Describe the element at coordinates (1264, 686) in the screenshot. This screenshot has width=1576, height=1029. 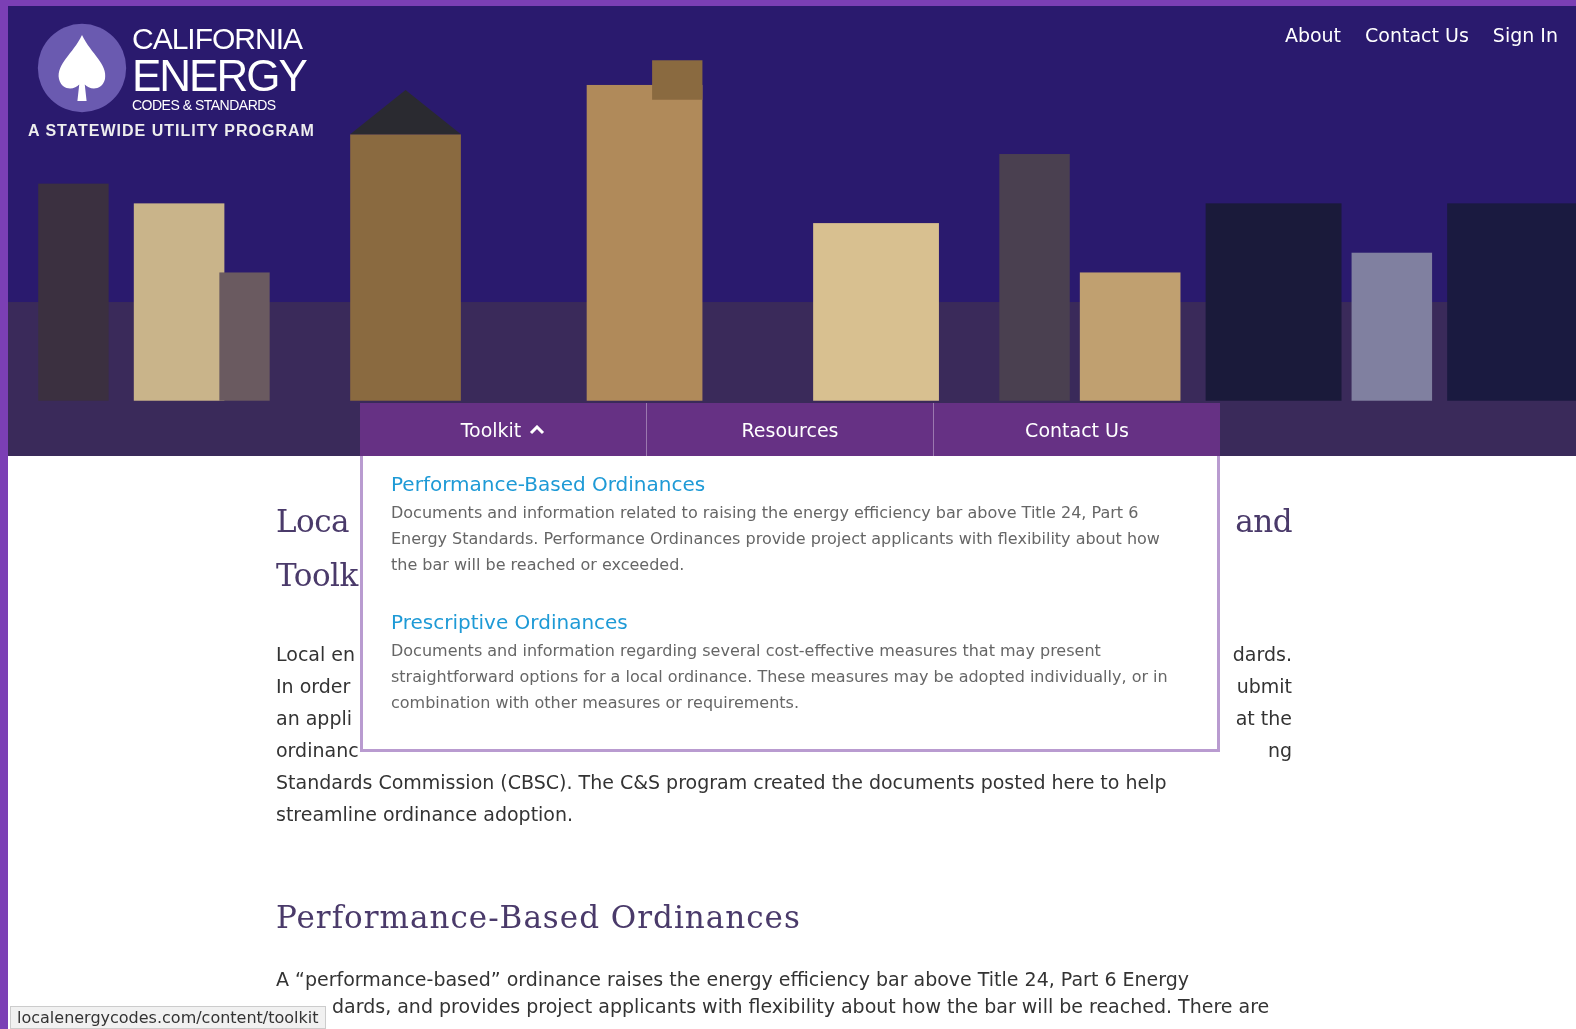
I see `paragraph-text: ubmit` at that location.